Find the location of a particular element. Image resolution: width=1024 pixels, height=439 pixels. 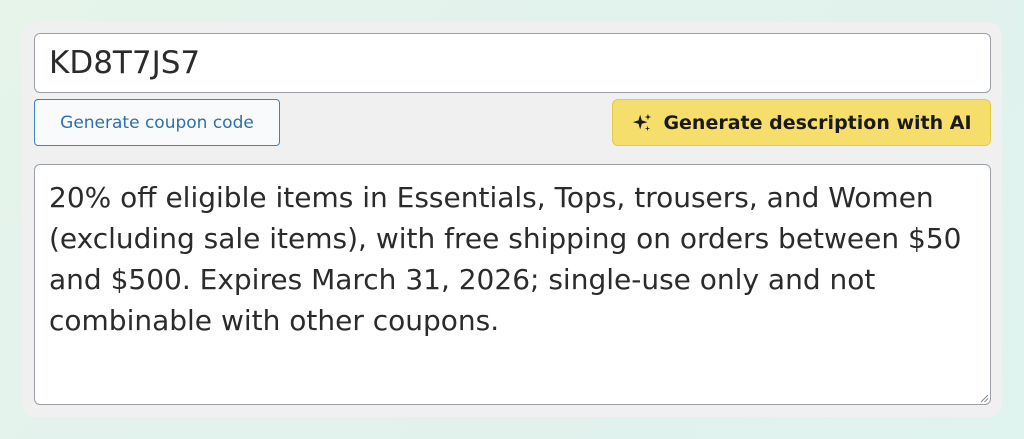

generate-description-ai-button: Generate description with AI is located at coordinates (801, 122).